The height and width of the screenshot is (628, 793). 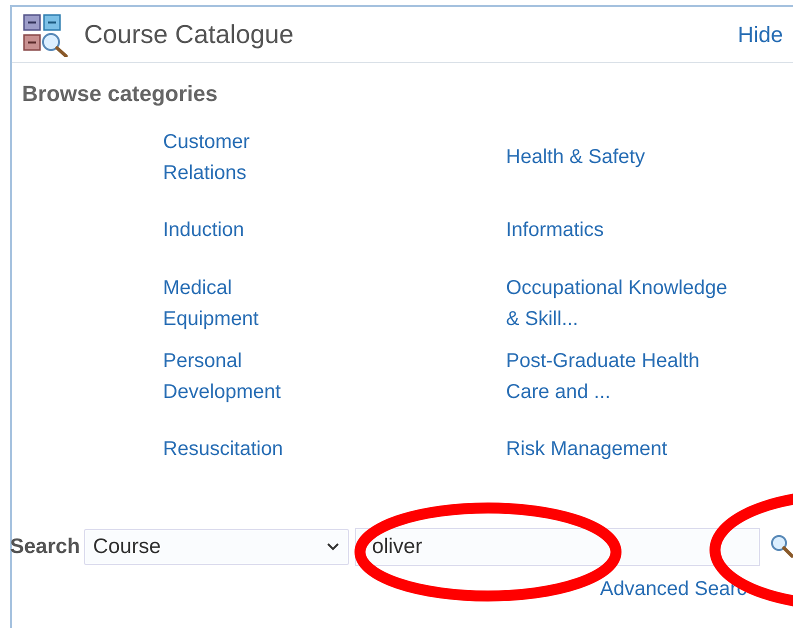 I want to click on section-heading: Browse categories, so click(x=120, y=94).